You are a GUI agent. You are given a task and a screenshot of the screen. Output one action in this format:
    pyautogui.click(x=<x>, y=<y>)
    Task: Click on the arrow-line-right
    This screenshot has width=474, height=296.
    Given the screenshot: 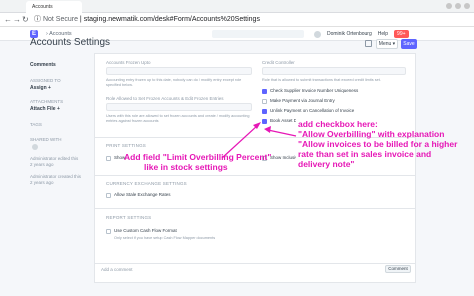 What is the action you would take?
    pyautogui.click(x=282, y=133)
    